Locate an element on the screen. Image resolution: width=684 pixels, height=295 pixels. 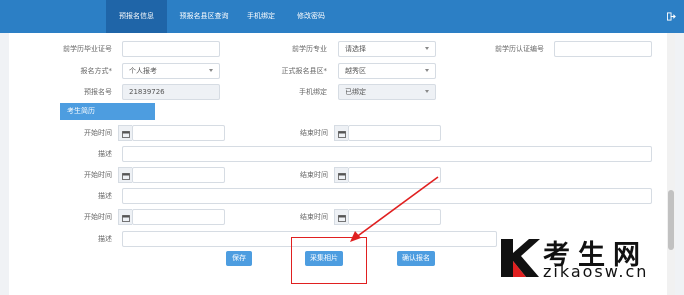
watermark-logo is located at coordinates (520, 258).